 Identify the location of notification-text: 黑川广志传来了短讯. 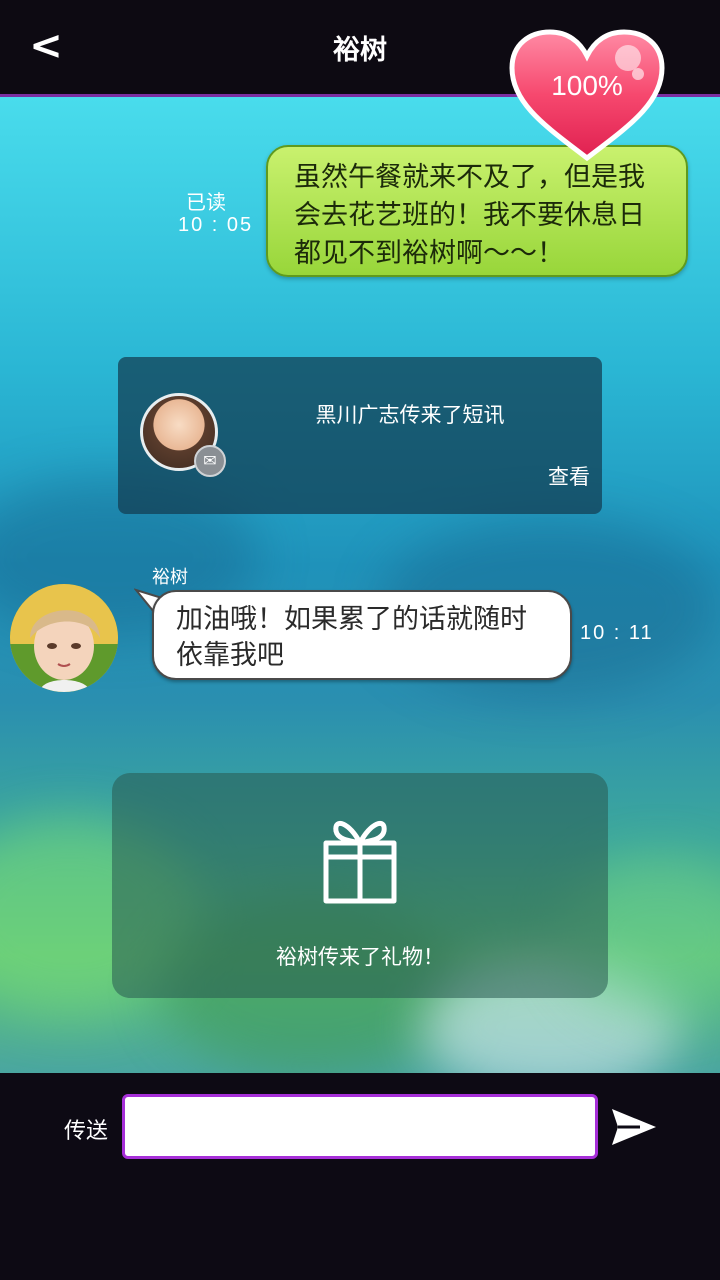
(410, 415).